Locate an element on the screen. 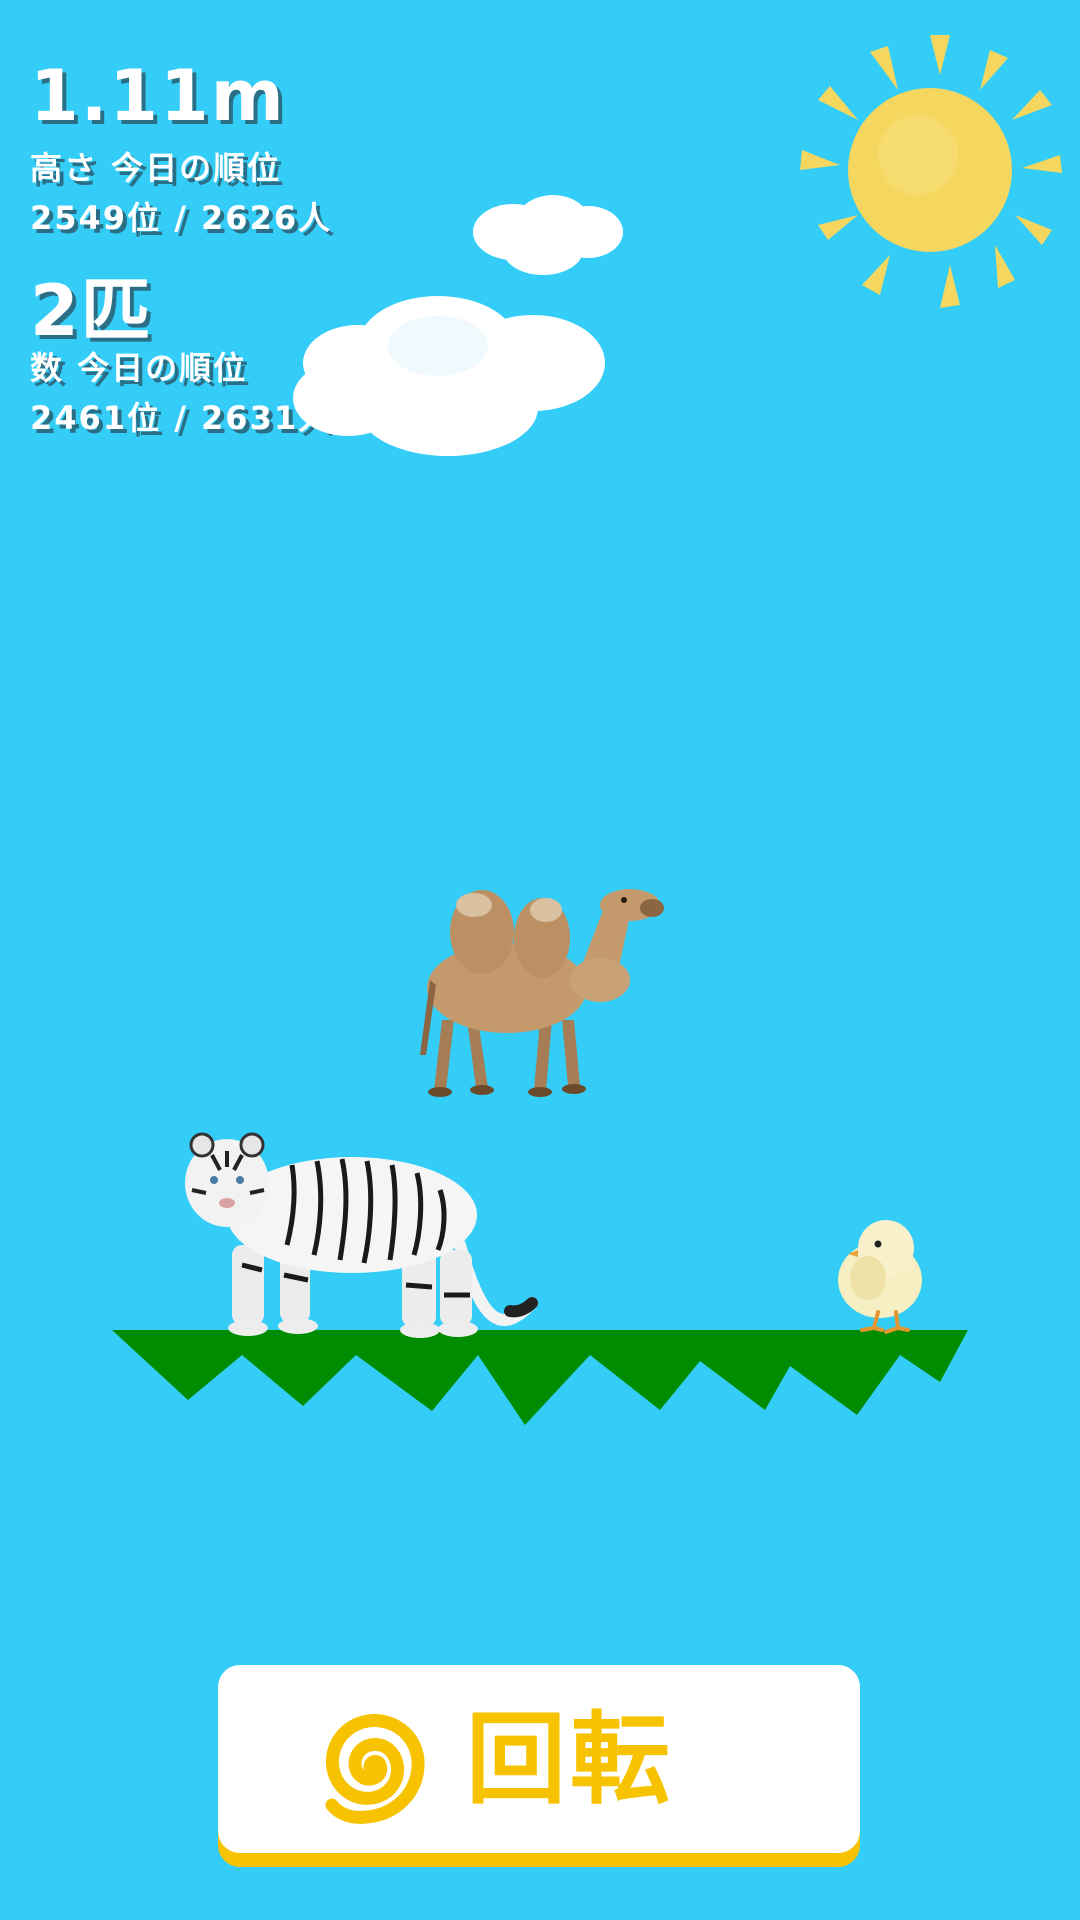 The width and height of the screenshot is (1080, 1920). spiral-icon is located at coordinates (375, 1769).